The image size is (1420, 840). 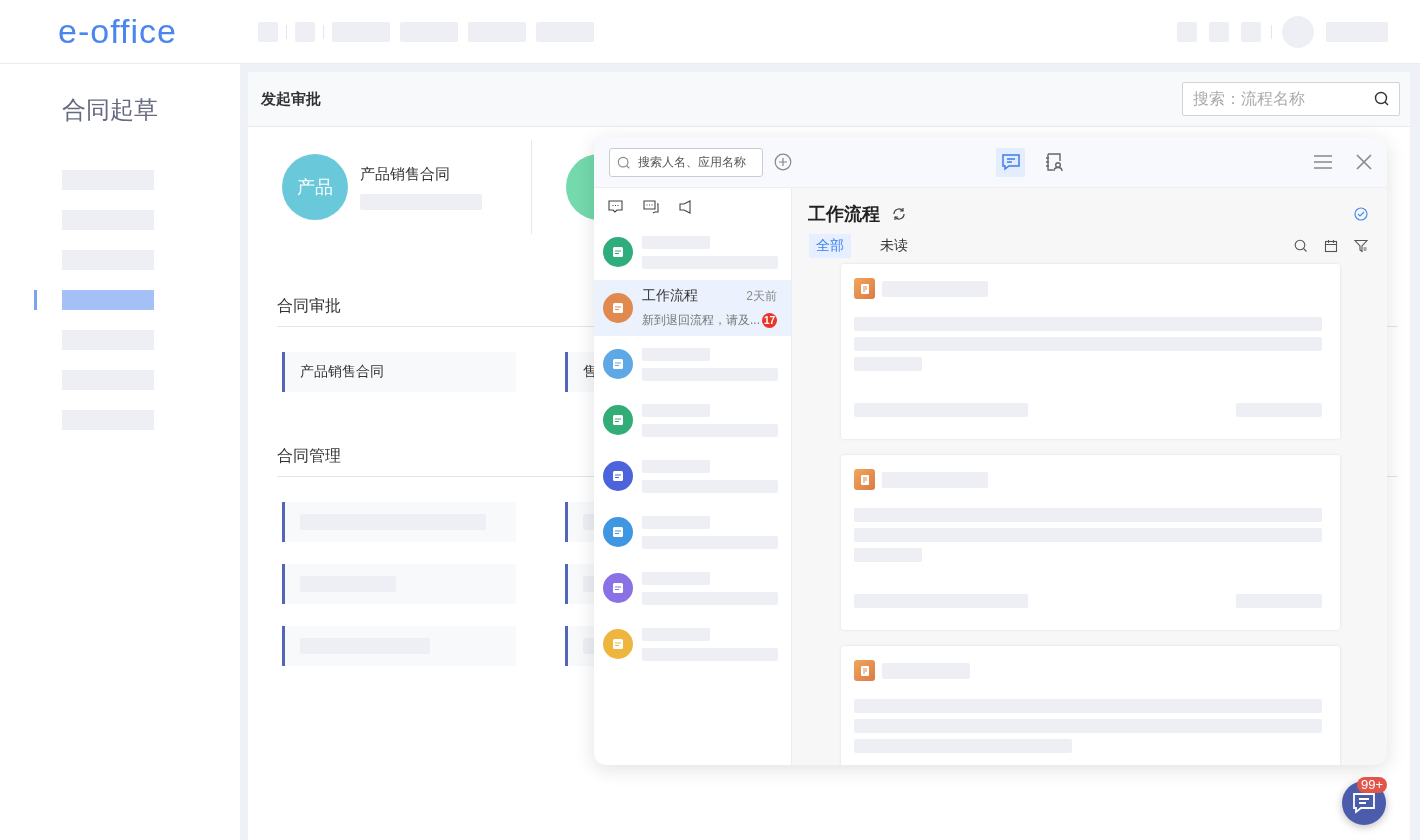 I want to click on notification-badge: 99+, so click(x=1372, y=785).